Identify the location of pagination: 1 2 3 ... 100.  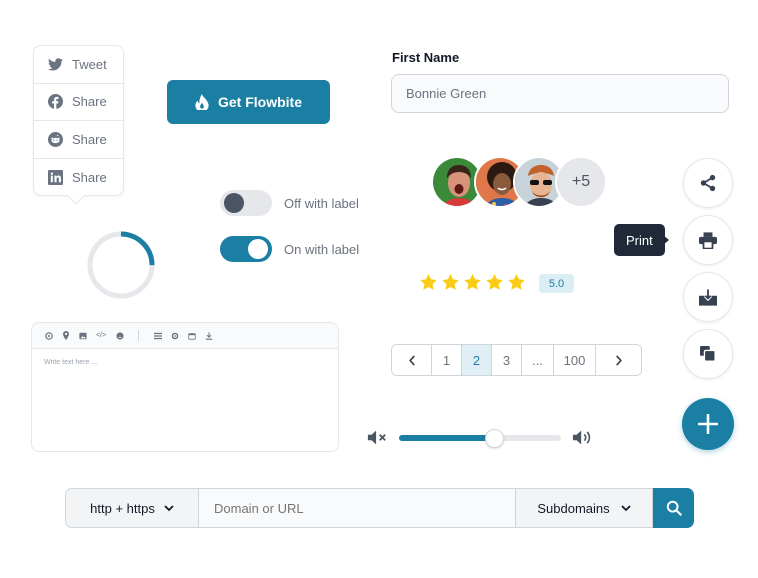
(516, 360).